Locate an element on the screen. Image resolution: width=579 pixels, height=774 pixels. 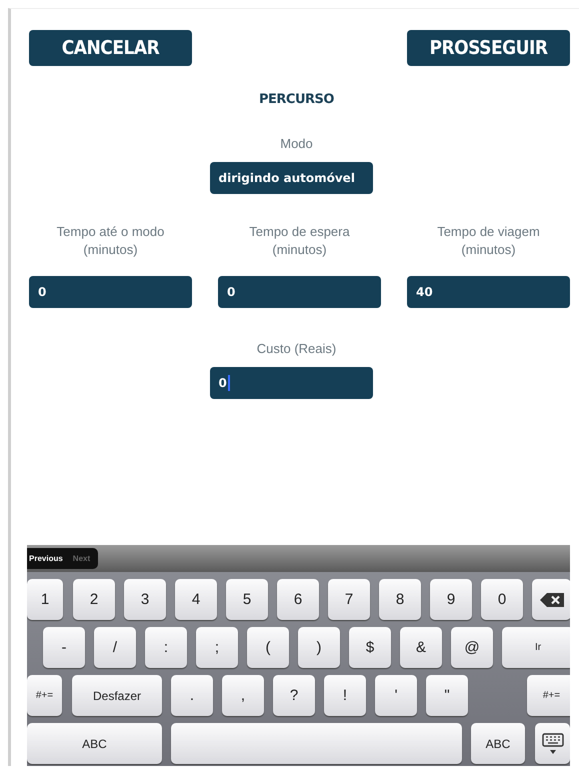
keyboard-key: ? is located at coordinates (294, 695).